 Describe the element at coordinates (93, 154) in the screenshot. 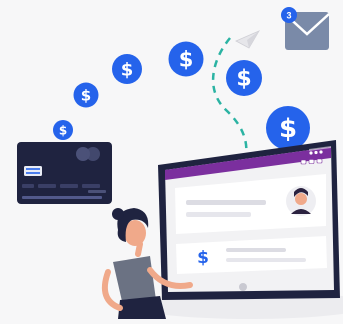

I see `card-logo-right` at that location.